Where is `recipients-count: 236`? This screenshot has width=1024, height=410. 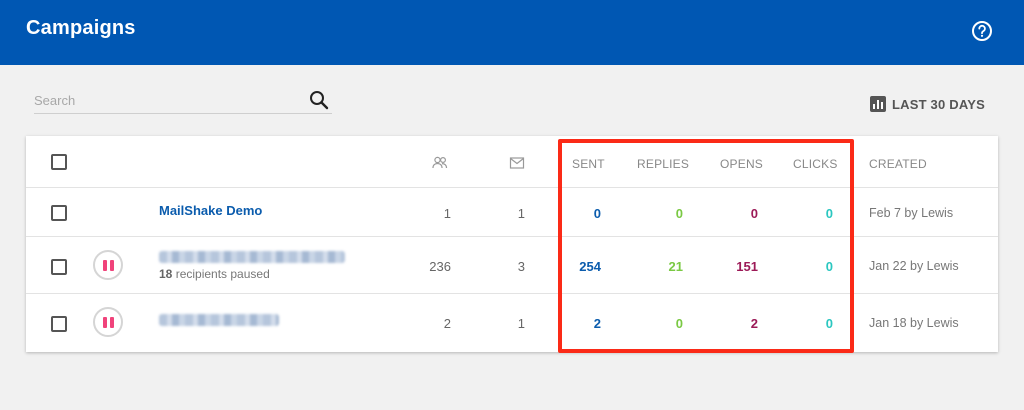 recipients-count: 236 is located at coordinates (440, 266).